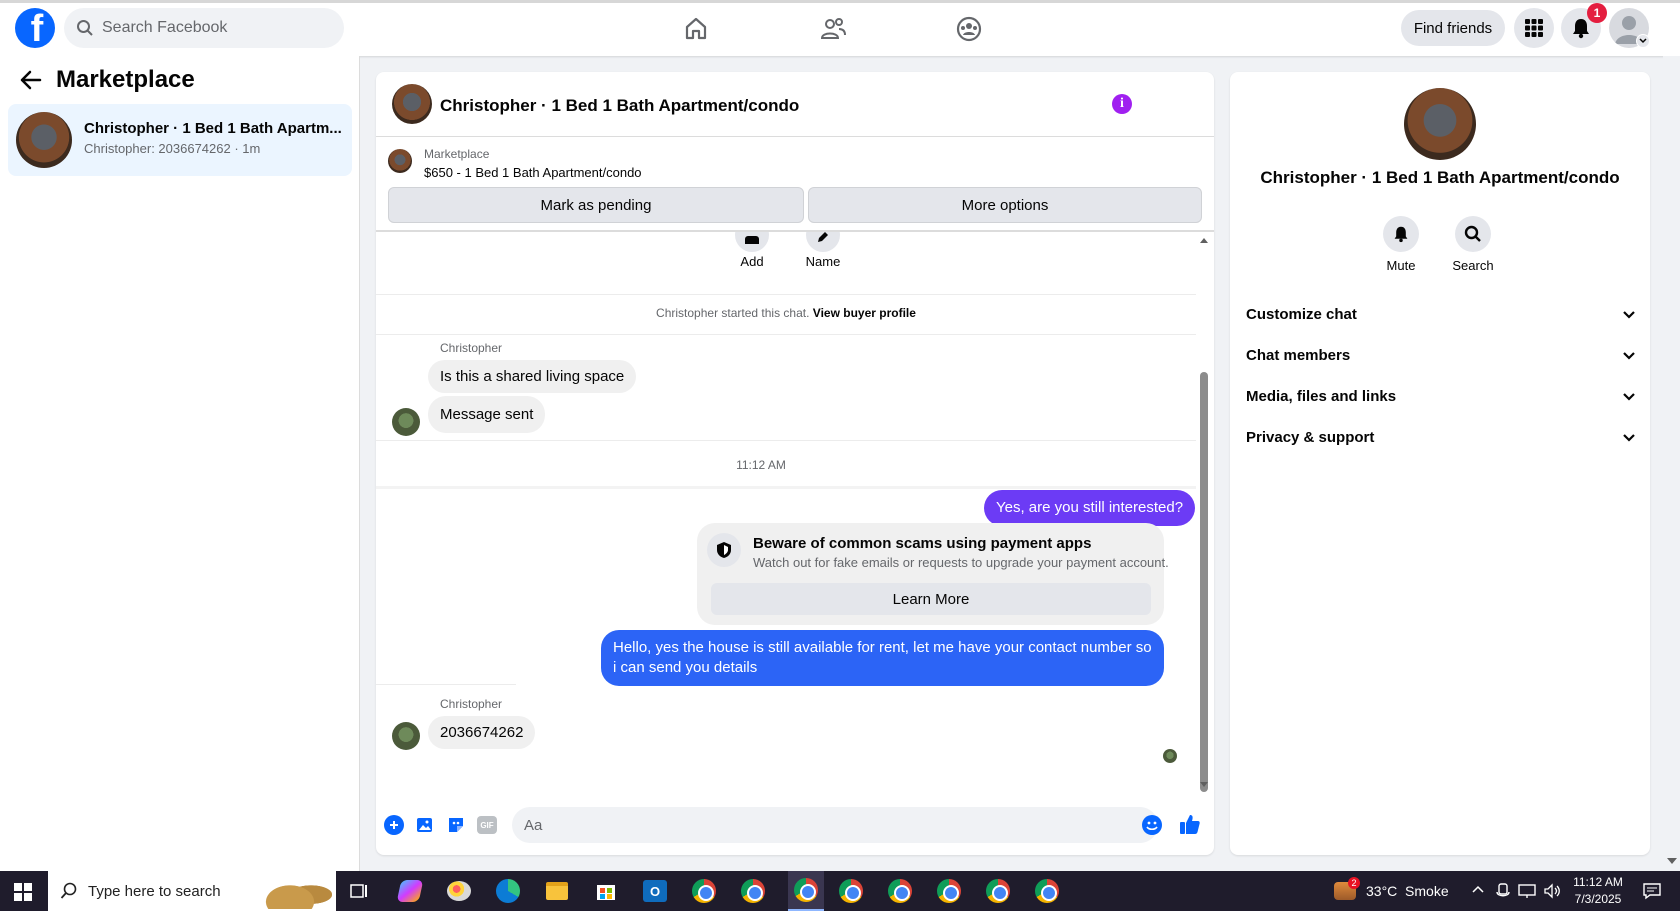 This screenshot has width=1680, height=911. Describe the element at coordinates (1671, 463) in the screenshot. I see `page-scrollbar-track` at that location.